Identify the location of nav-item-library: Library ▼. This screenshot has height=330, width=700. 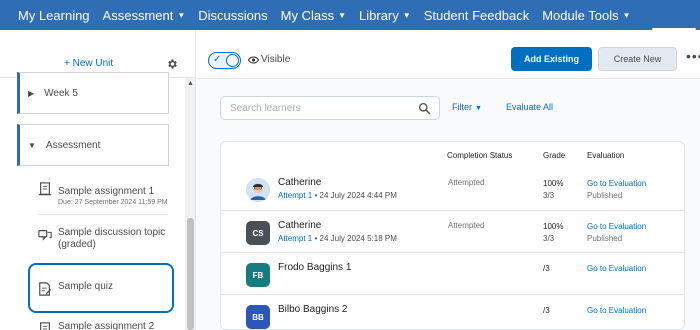
(385, 15).